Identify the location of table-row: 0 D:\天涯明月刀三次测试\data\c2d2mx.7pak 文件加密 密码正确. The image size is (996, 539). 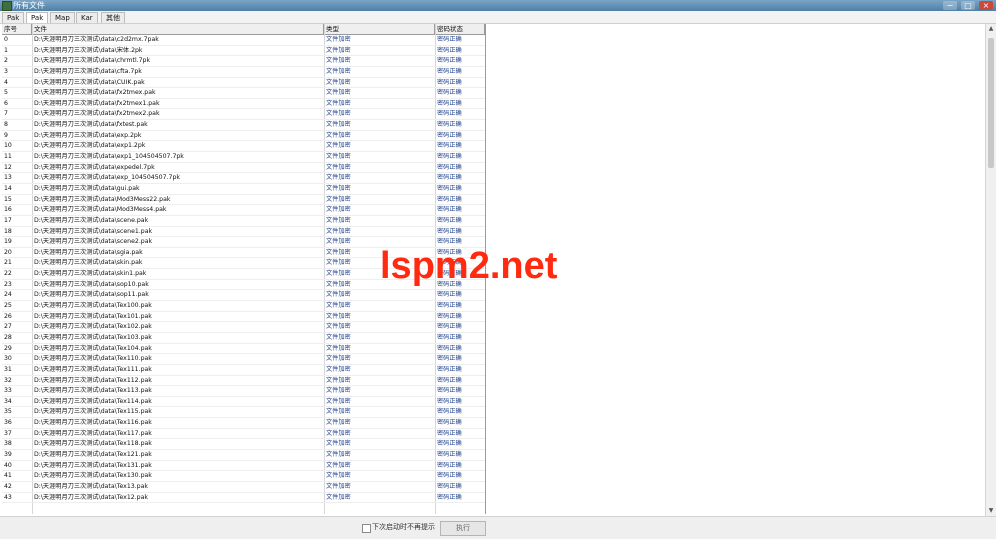
(243, 40).